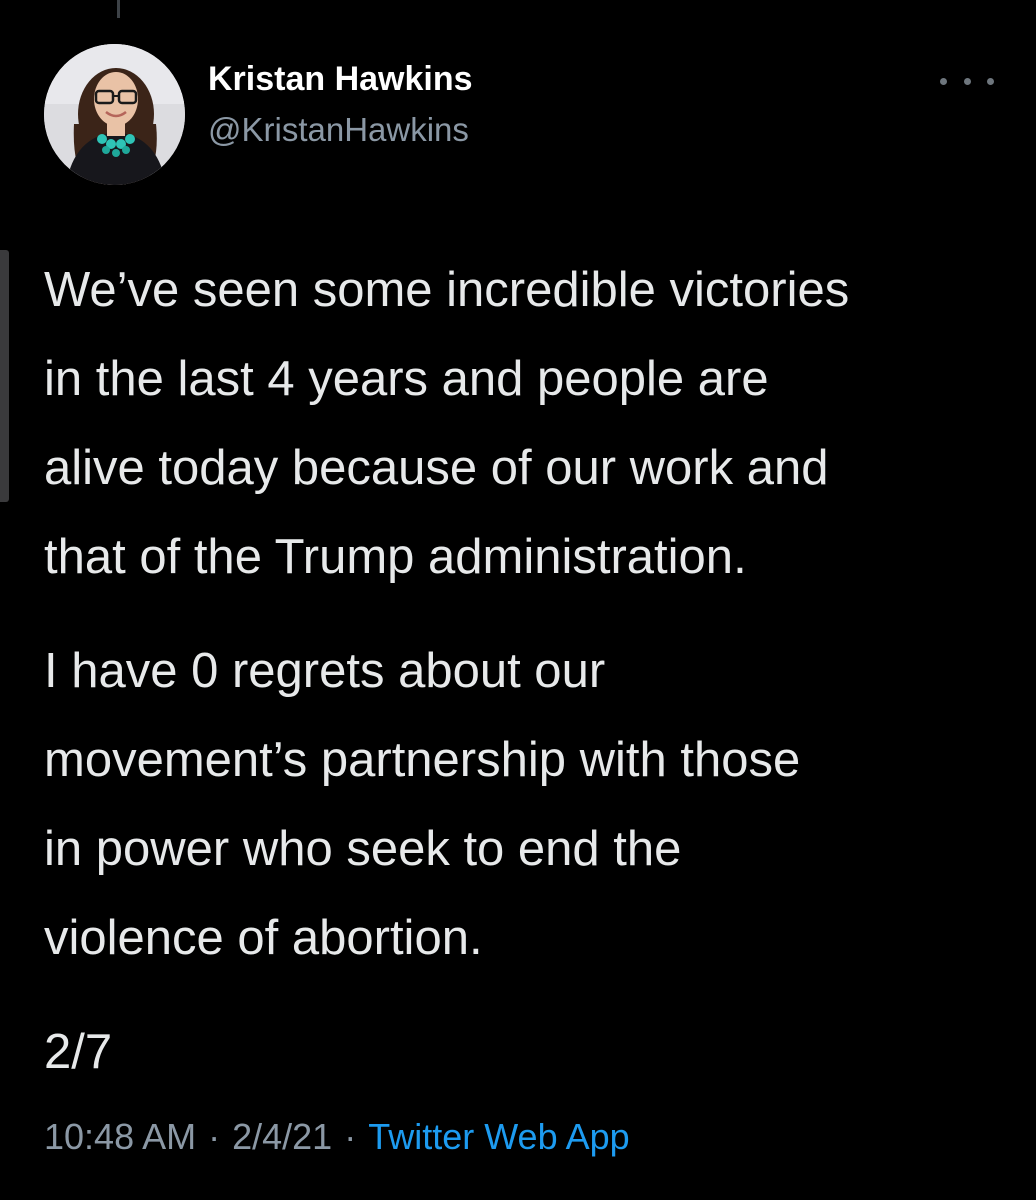  I want to click on side-handle, so click(4, 376).